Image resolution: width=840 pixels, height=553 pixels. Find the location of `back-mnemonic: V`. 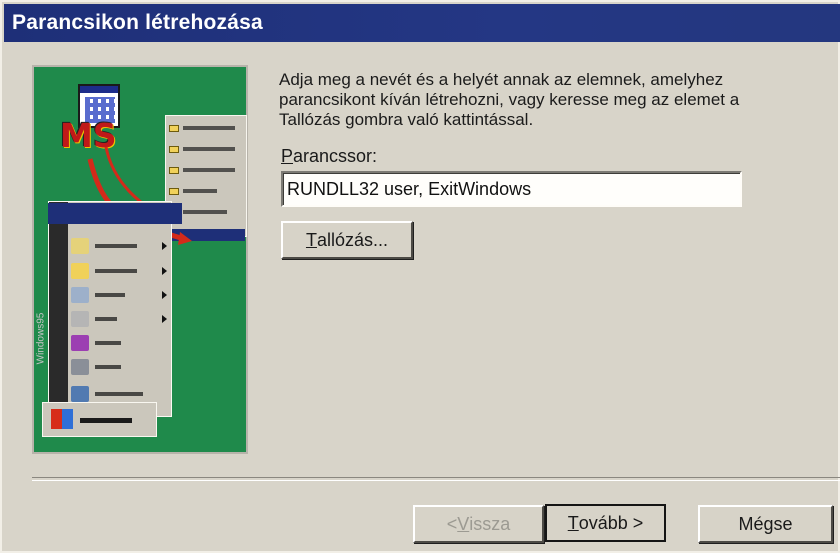

back-mnemonic: V is located at coordinates (463, 523).